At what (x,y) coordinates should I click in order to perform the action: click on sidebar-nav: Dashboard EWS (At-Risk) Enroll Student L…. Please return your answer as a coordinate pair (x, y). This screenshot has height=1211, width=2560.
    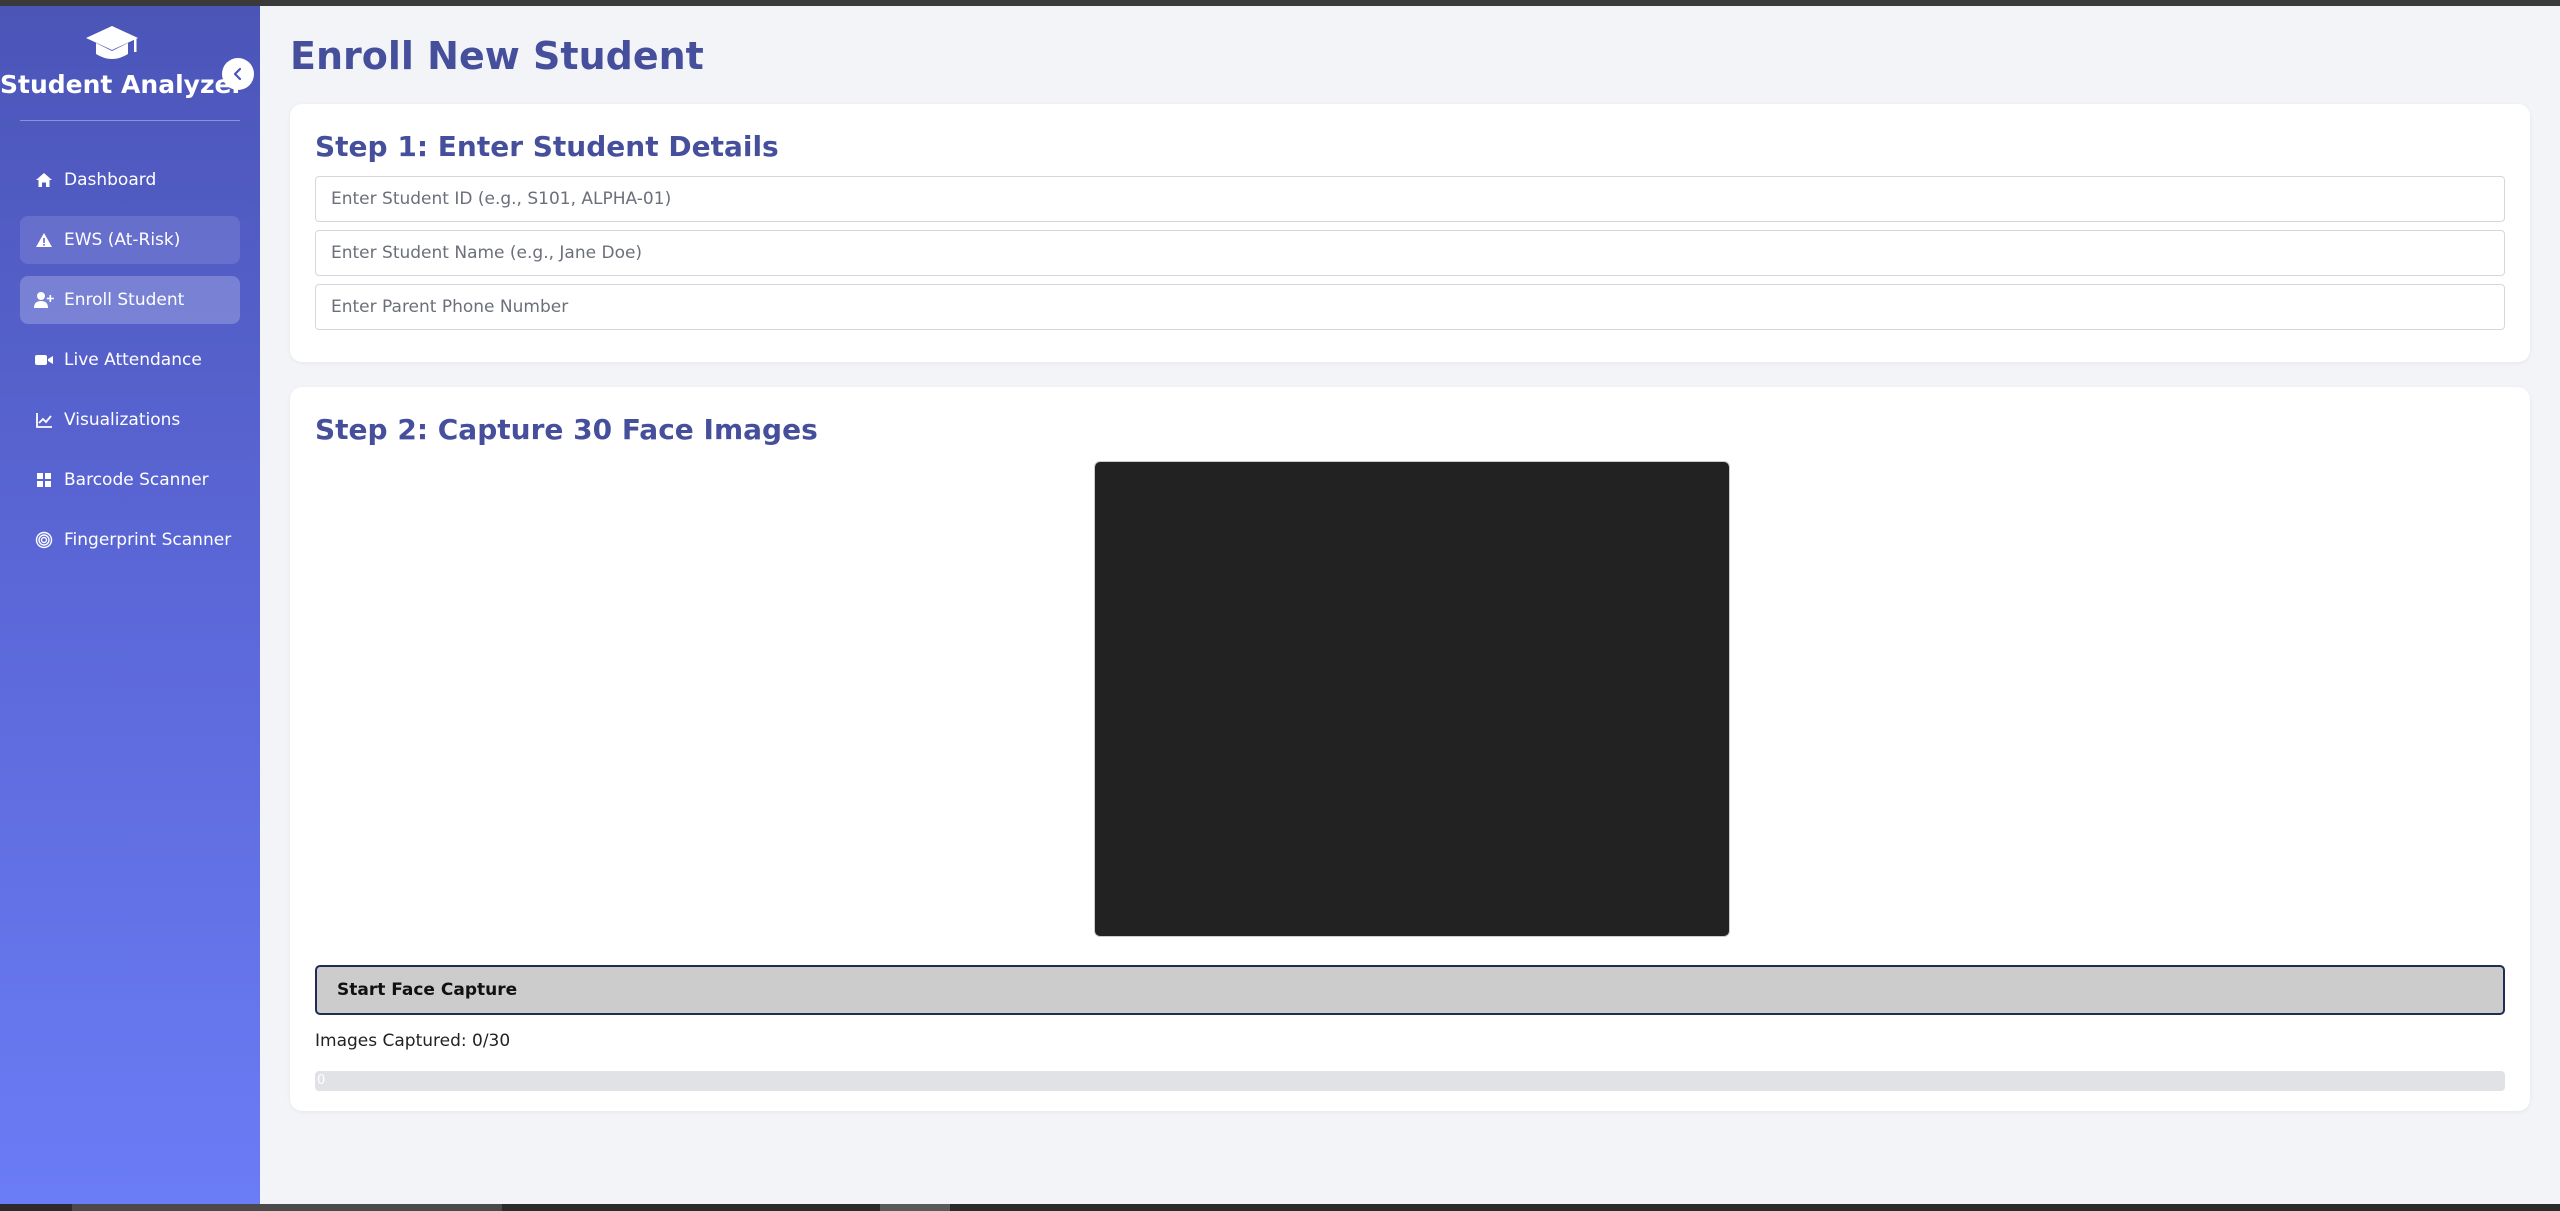
    Looking at the image, I should click on (130, 366).